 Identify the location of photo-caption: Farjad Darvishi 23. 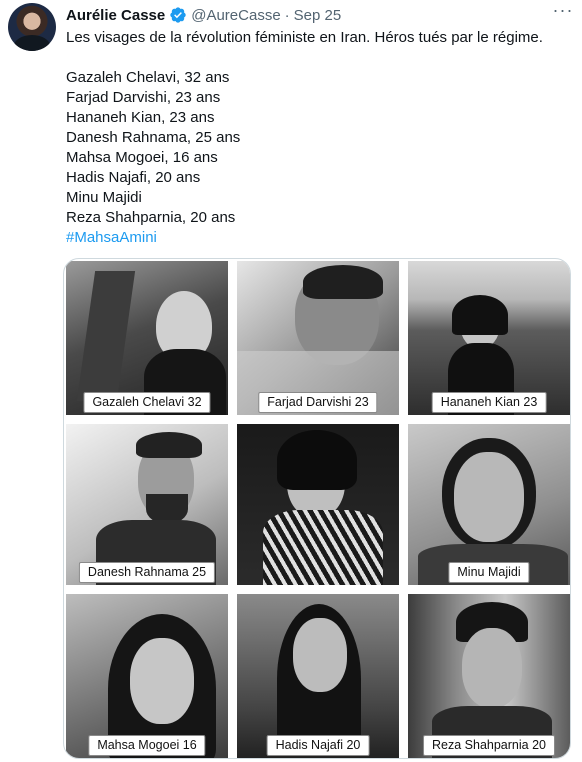
(318, 402).